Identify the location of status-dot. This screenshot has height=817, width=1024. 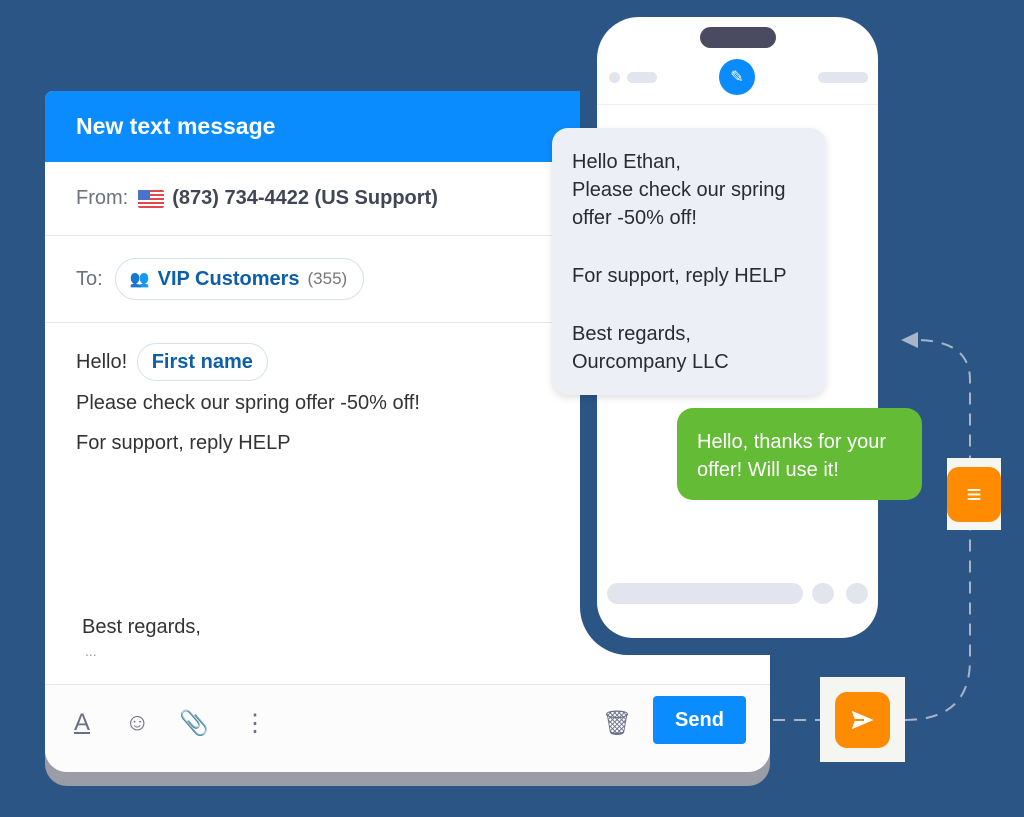
(614, 77).